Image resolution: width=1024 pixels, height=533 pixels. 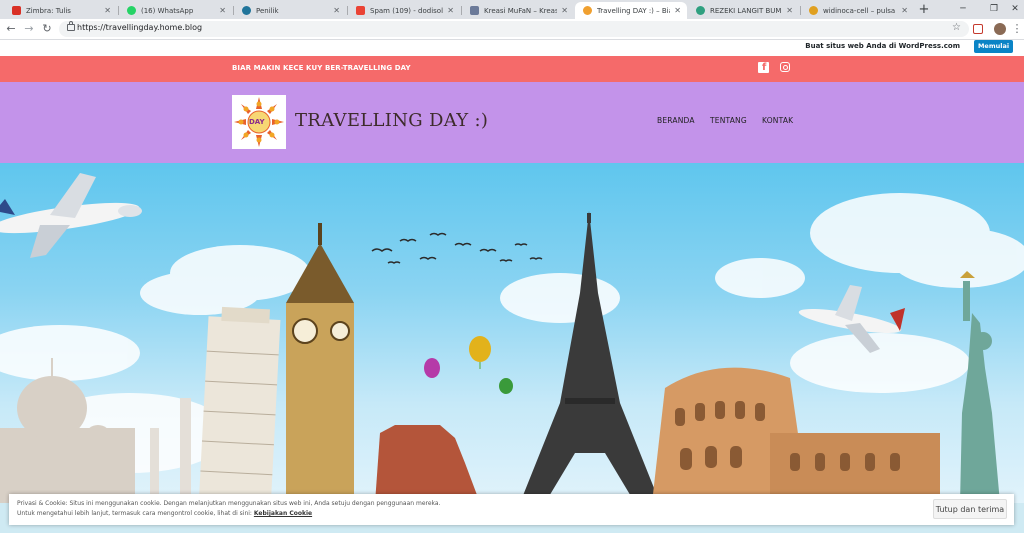 I want to click on nav-contact: KONTAK, so click(x=777, y=120).